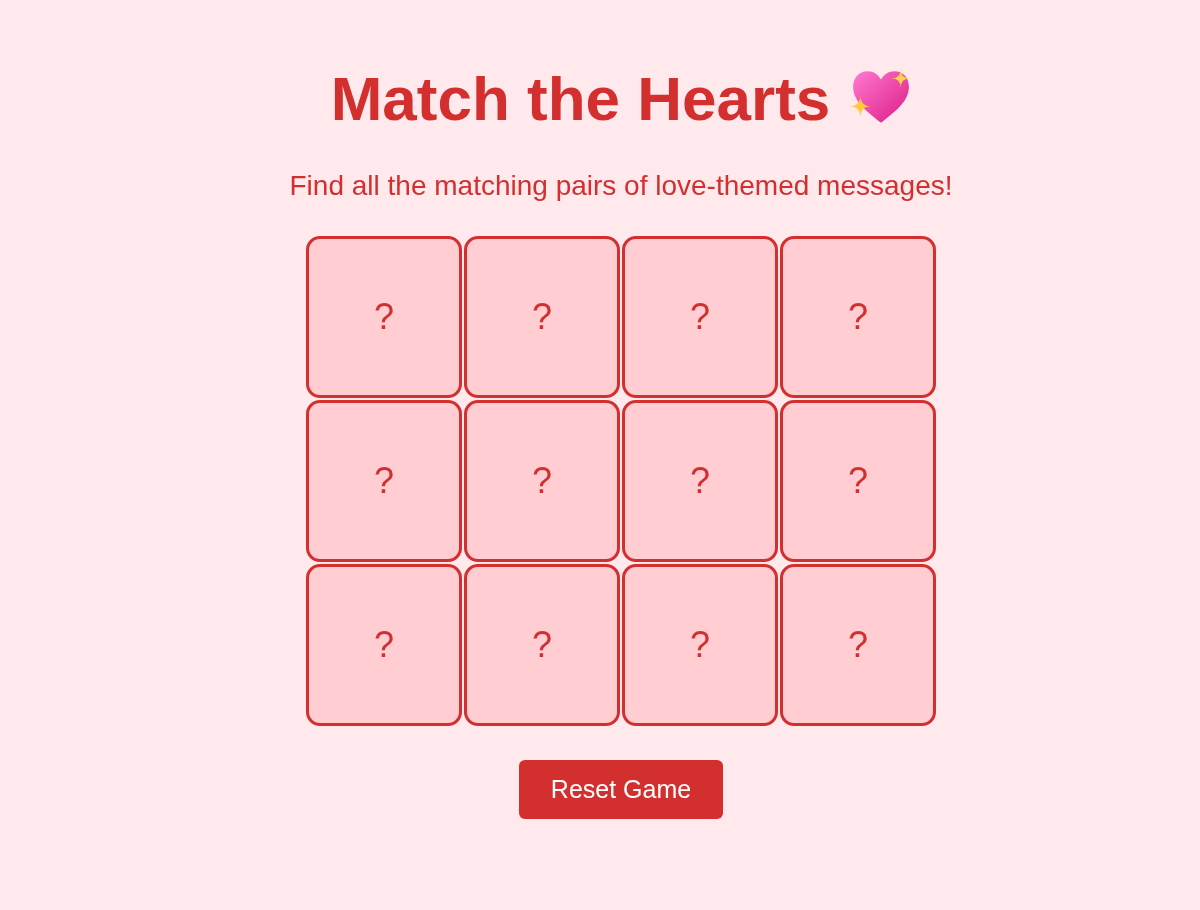 The width and height of the screenshot is (1200, 910). I want to click on reset-button: Reset Game, so click(621, 789).